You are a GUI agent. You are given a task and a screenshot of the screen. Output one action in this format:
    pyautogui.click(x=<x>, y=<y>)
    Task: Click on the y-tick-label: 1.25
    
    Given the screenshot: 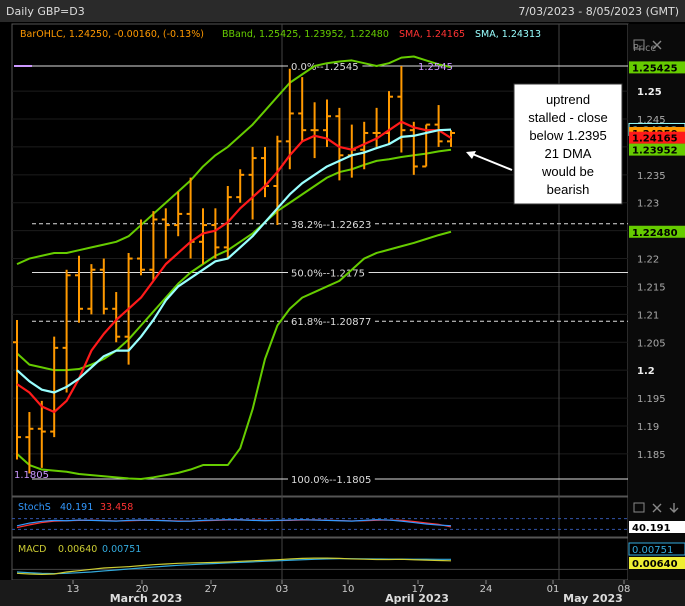 What is the action you would take?
    pyautogui.click(x=649, y=92)
    